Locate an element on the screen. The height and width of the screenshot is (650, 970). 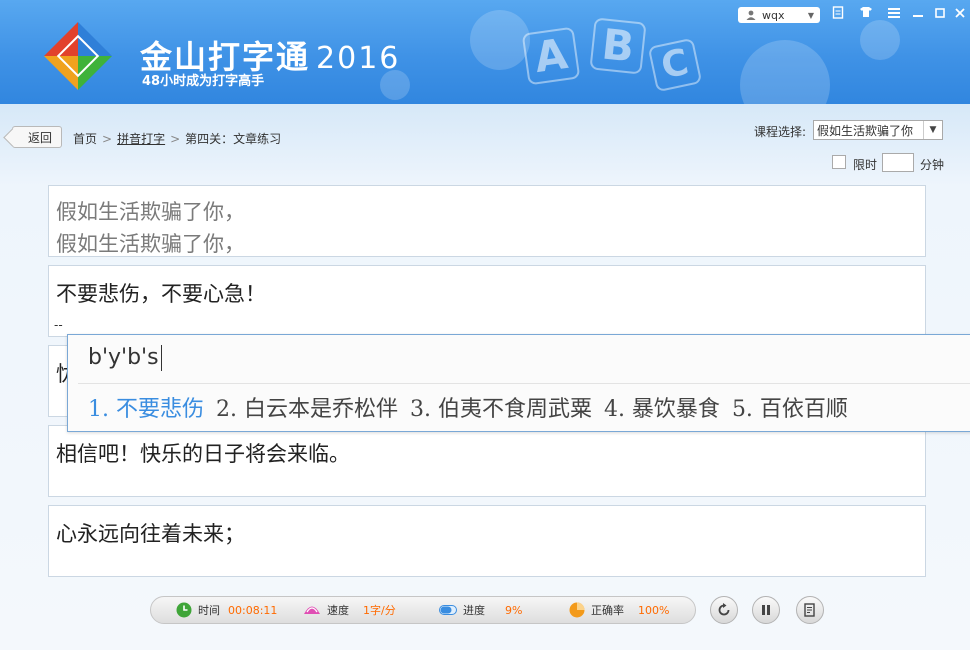
breadcrumb: 首页 > 拼音打字 > 第四关：文章练习 is located at coordinates (177, 138).